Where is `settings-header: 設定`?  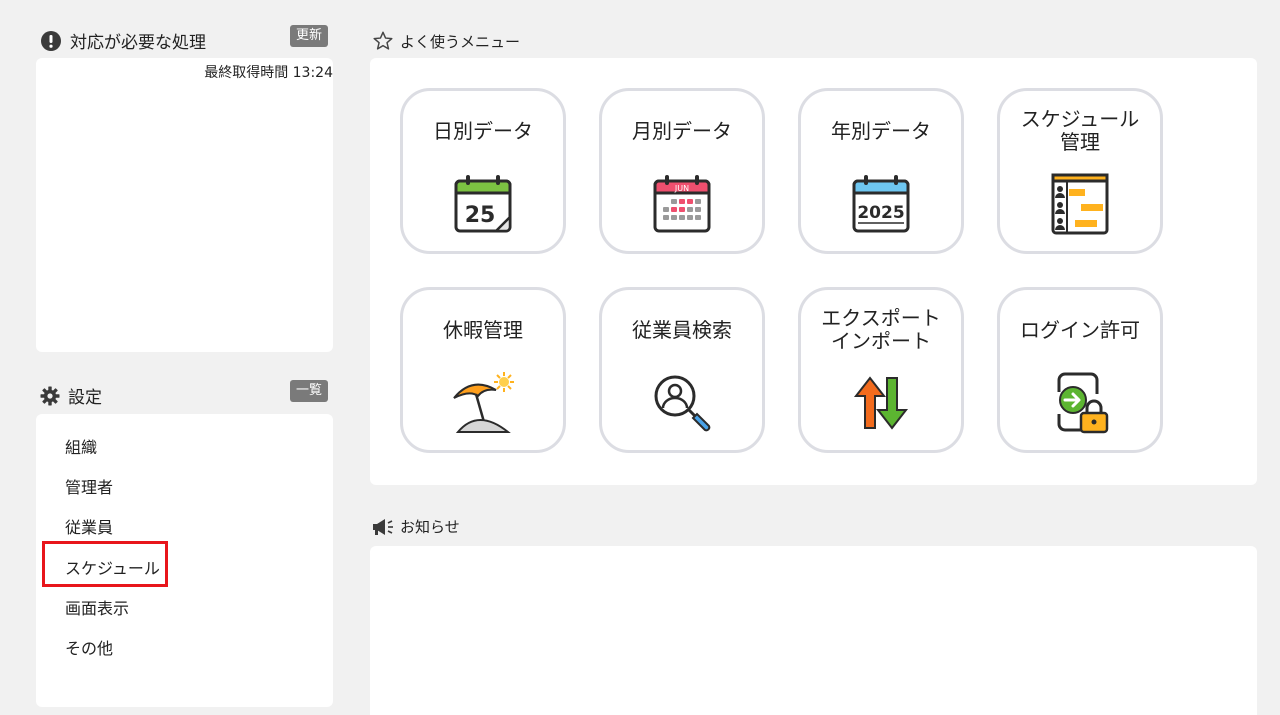
settings-header: 設定 is located at coordinates (71, 395).